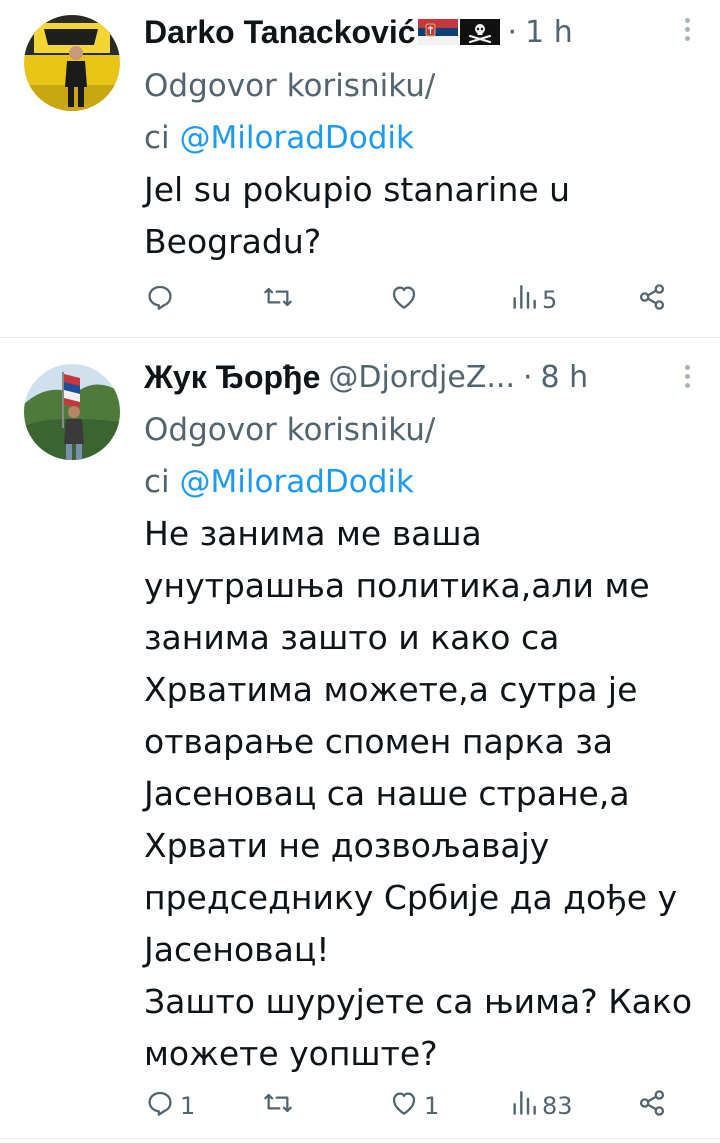 This screenshot has width=720, height=1143. I want to click on views-count: 83, so click(557, 1106).